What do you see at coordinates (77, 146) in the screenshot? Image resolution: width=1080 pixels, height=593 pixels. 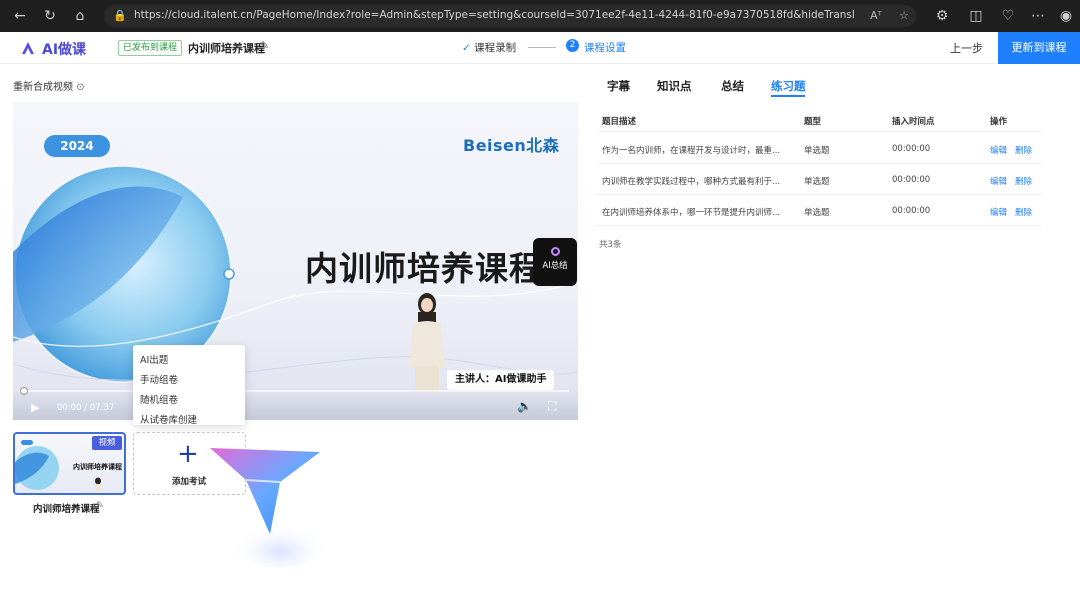 I see `year-badge: 2024` at bounding box center [77, 146].